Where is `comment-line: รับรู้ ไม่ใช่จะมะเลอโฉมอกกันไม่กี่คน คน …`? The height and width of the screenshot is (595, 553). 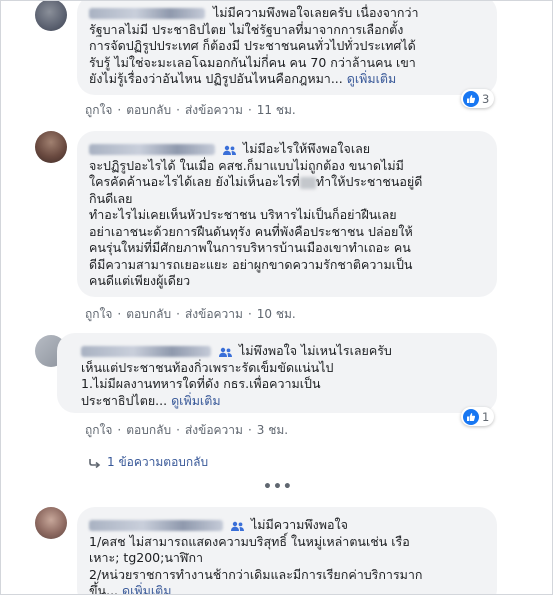 comment-line: รับรู้ ไม่ใช่จะมะเลอโฉมอกกันไม่กี่คน คน … is located at coordinates (252, 62).